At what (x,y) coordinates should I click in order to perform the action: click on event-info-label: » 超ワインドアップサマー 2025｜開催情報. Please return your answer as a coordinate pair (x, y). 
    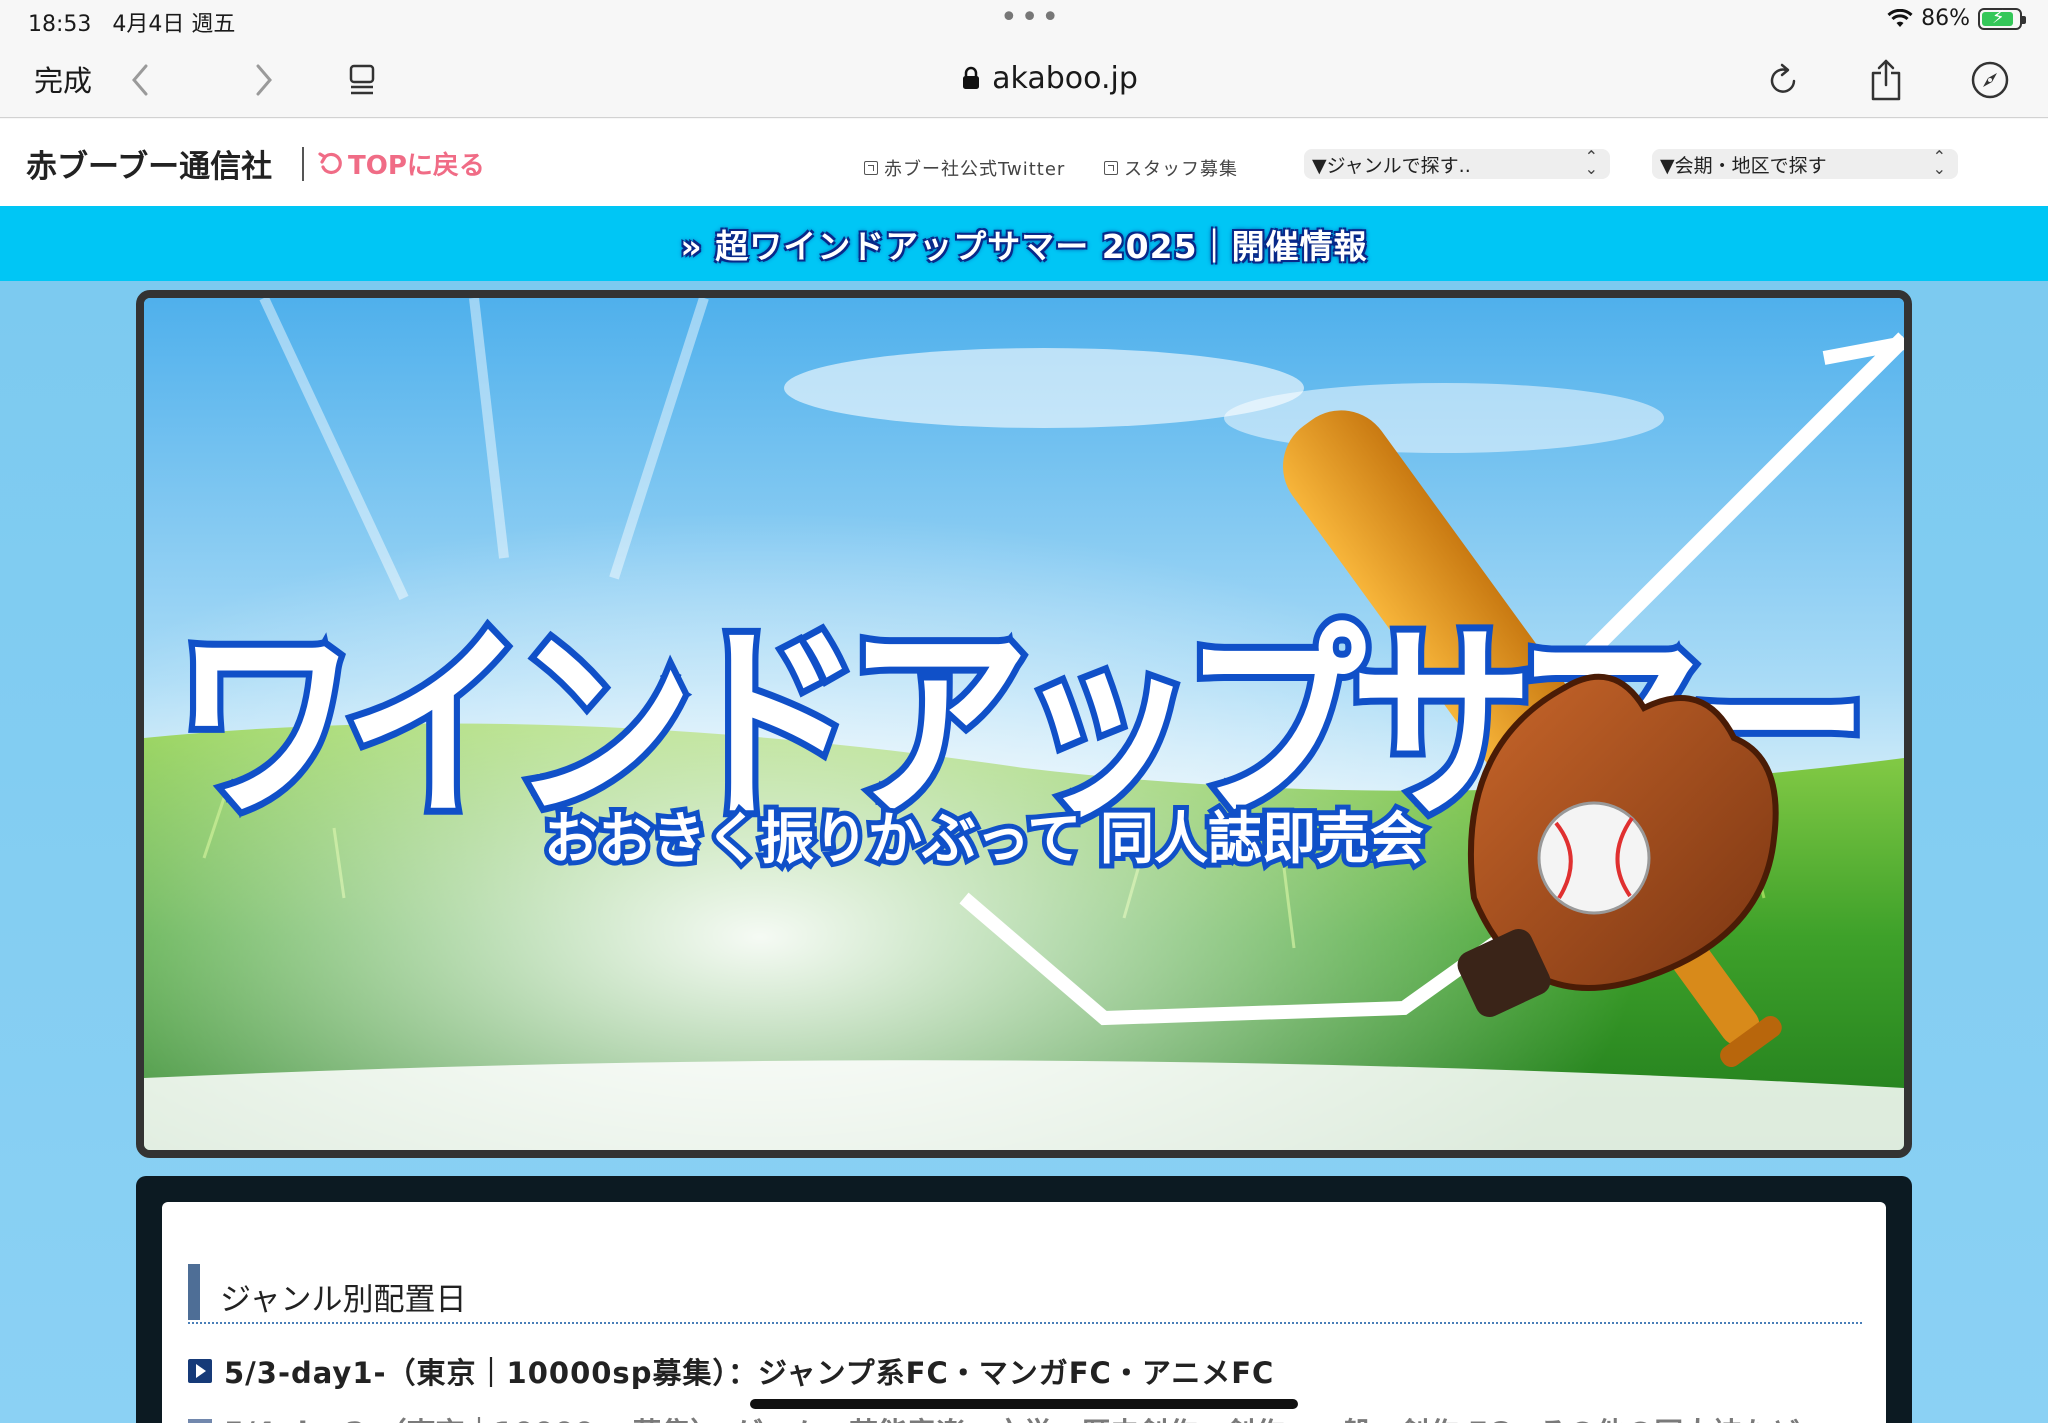
    Looking at the image, I should click on (1024, 246).